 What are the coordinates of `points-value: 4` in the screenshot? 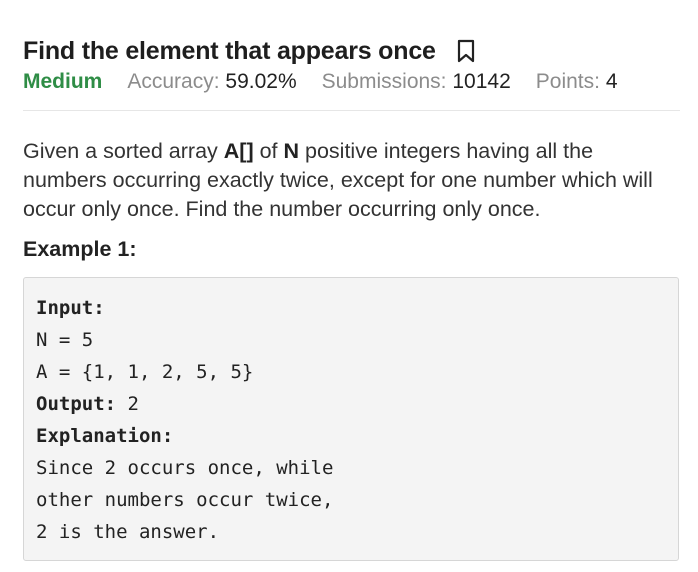 It's located at (611, 81).